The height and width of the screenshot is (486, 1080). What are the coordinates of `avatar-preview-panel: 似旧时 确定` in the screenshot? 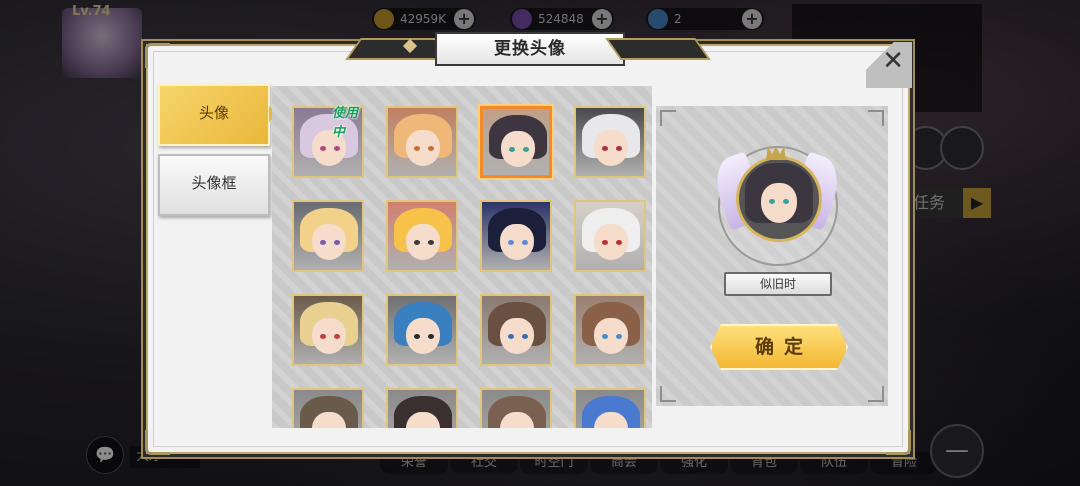 It's located at (772, 256).